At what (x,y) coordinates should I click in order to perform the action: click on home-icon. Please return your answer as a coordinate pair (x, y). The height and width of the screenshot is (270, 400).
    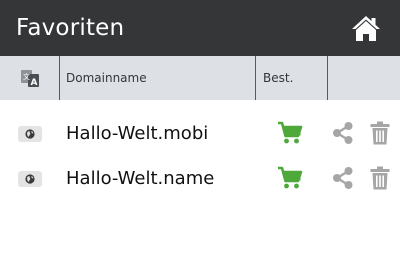
    Looking at the image, I should click on (366, 28).